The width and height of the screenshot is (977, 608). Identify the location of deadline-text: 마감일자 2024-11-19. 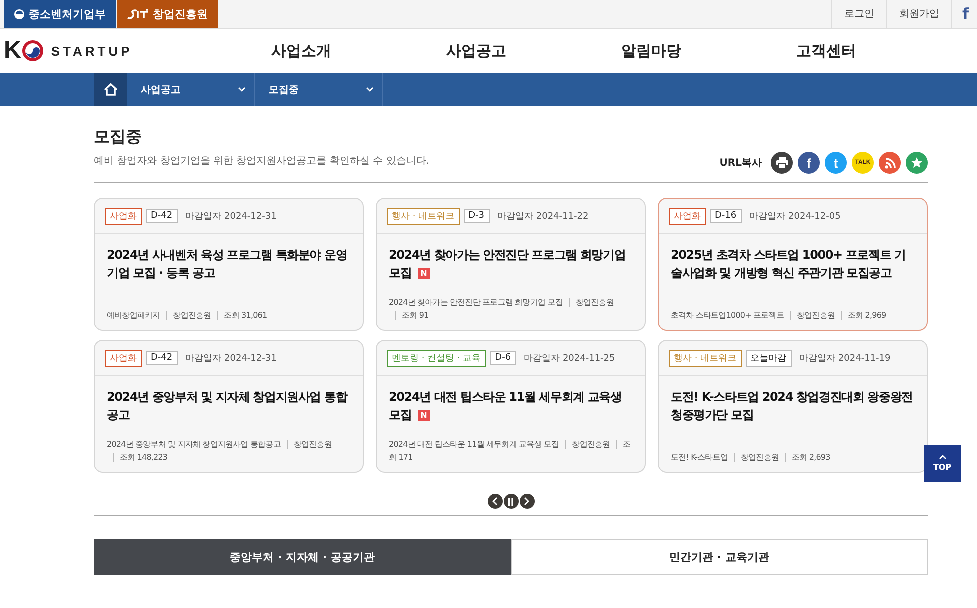
(845, 358).